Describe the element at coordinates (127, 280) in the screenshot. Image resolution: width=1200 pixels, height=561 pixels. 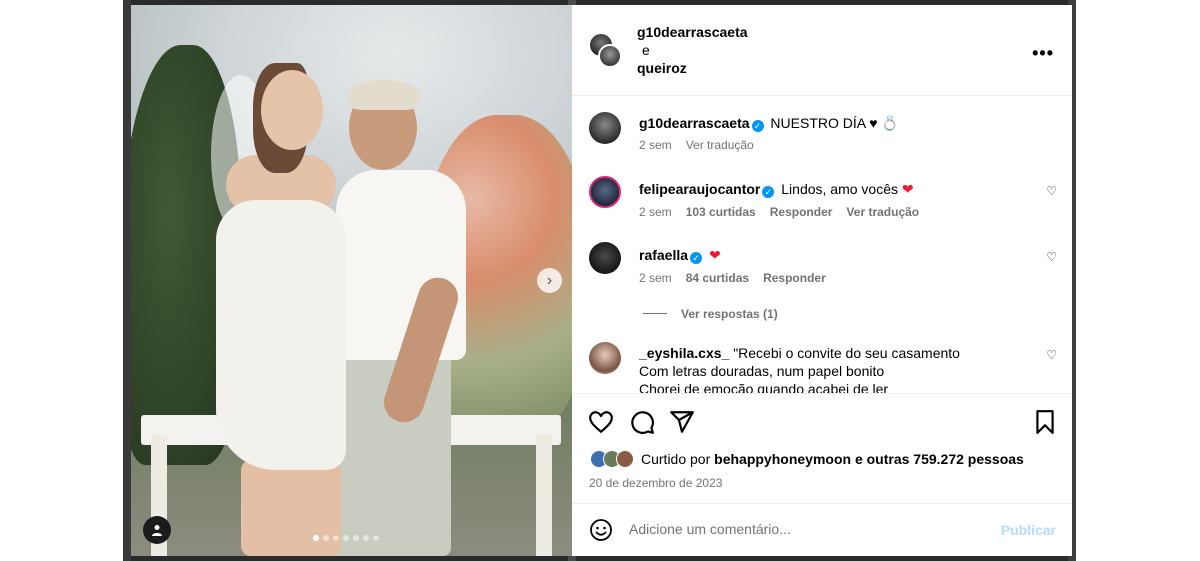
I see `background-tile` at that location.